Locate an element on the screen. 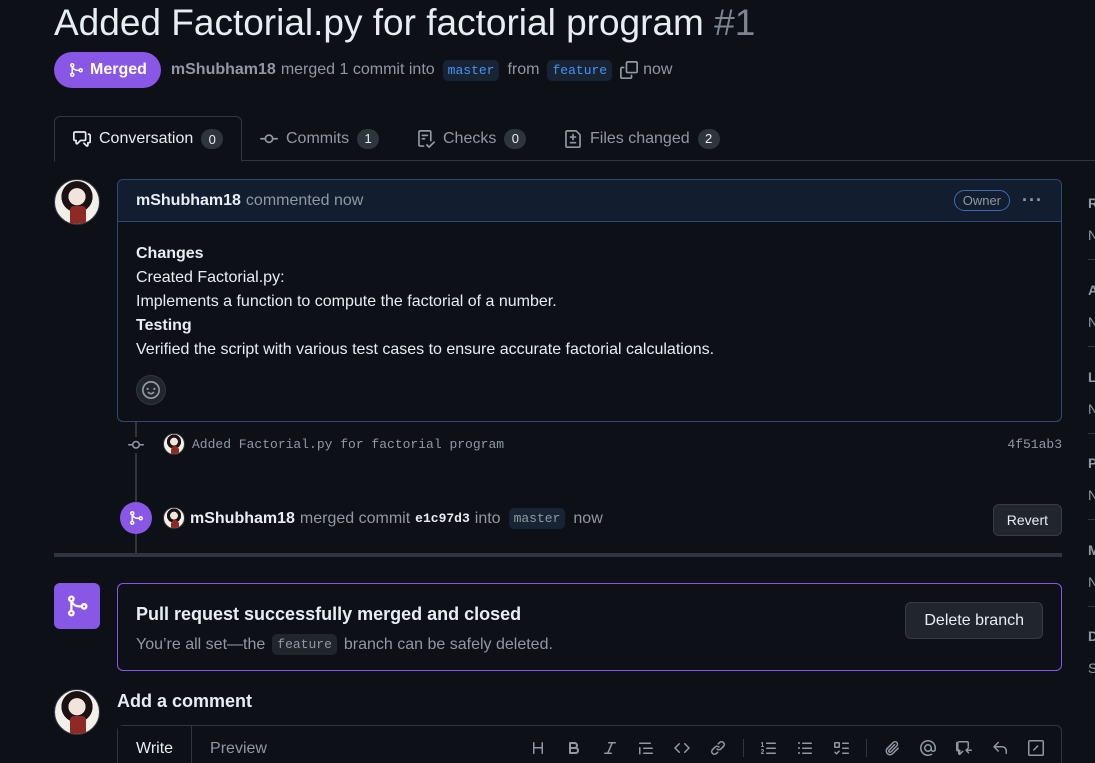 The image size is (1095, 763). sidebar-reviewers: R N is located at coordinates (1091, 235).